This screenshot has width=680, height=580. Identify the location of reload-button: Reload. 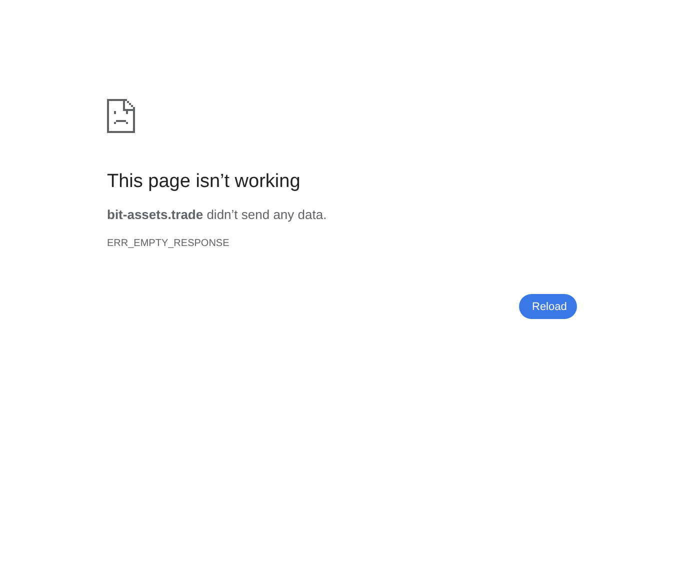
(548, 306).